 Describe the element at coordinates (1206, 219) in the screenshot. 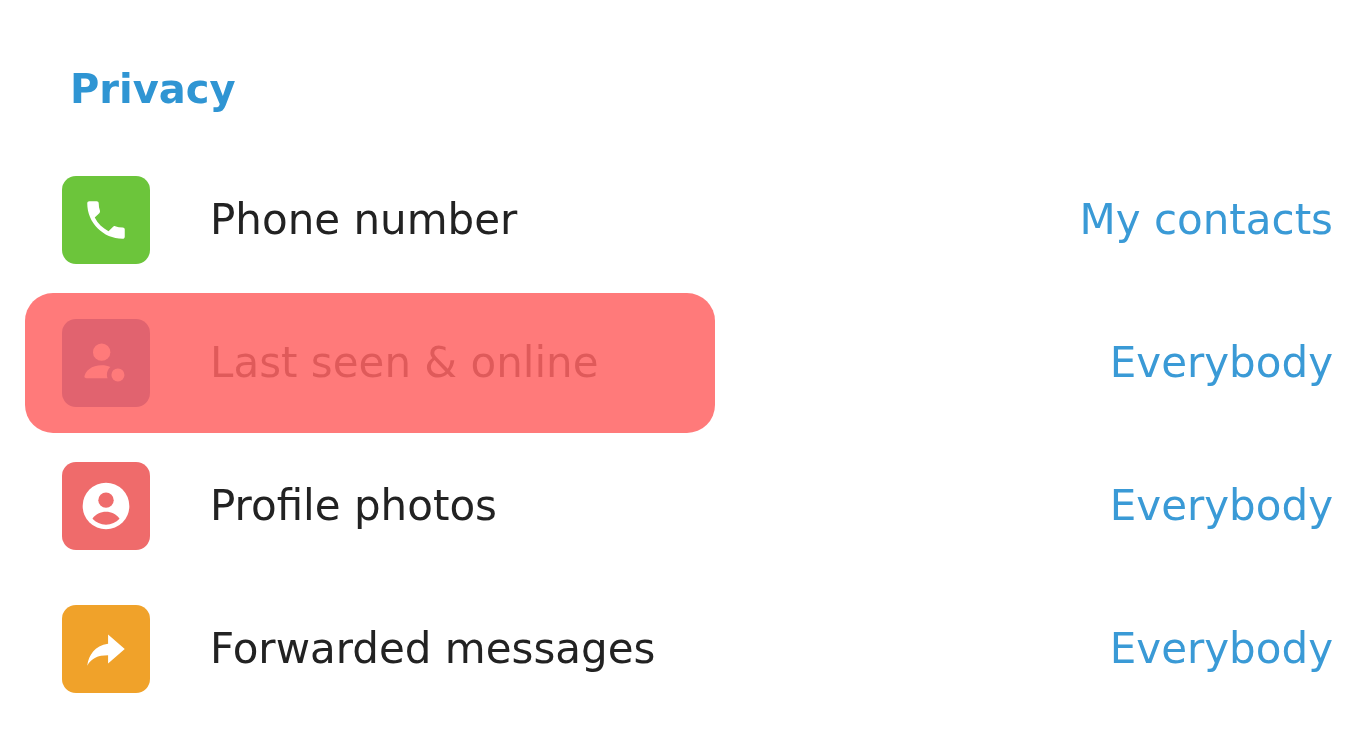

I see `setting-value: My contacts` at that location.